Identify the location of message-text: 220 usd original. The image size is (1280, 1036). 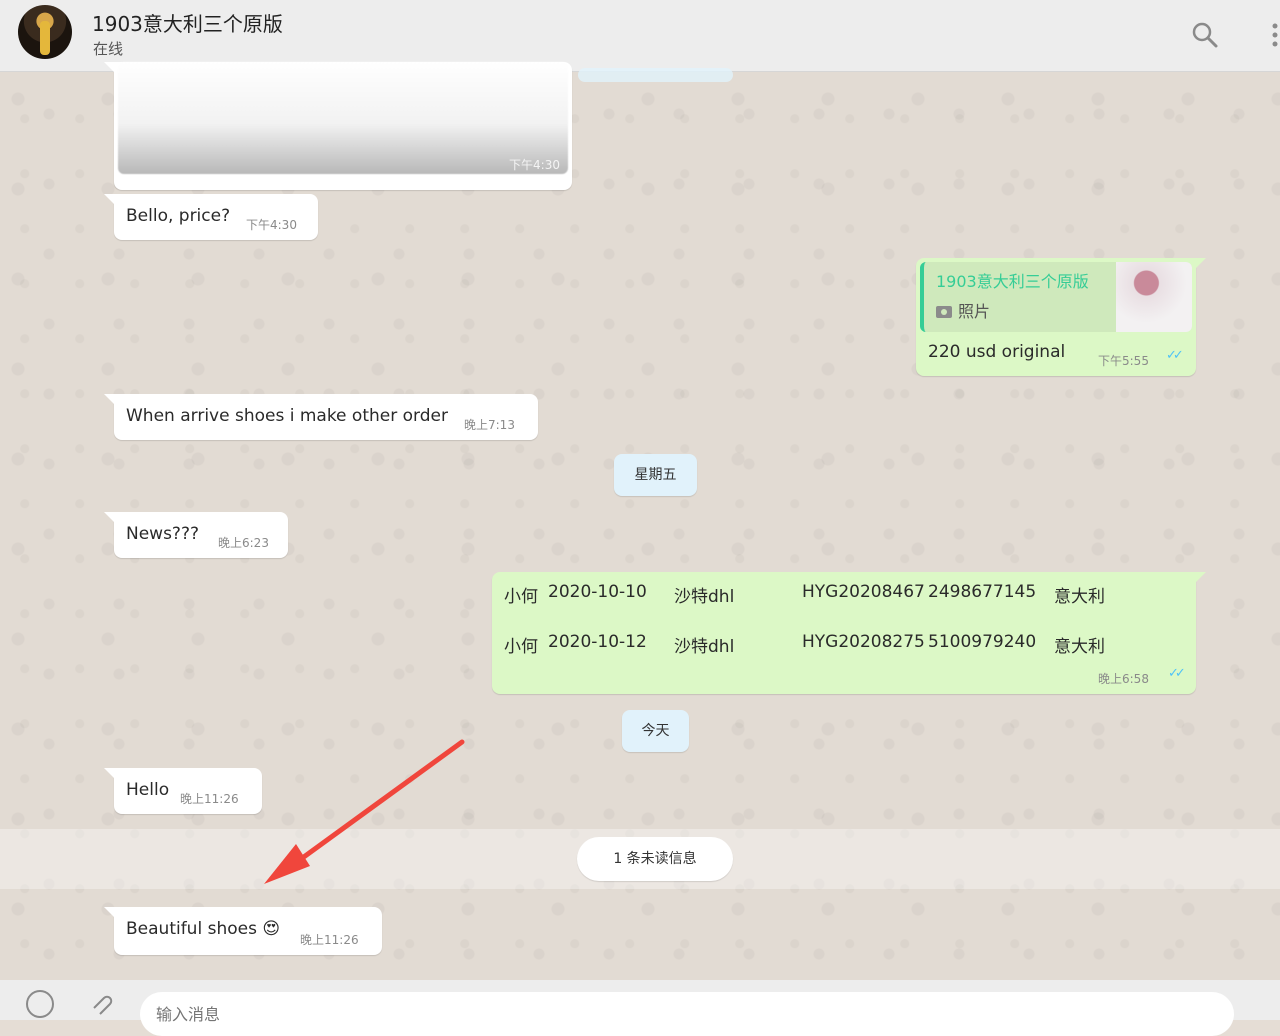
(997, 352).